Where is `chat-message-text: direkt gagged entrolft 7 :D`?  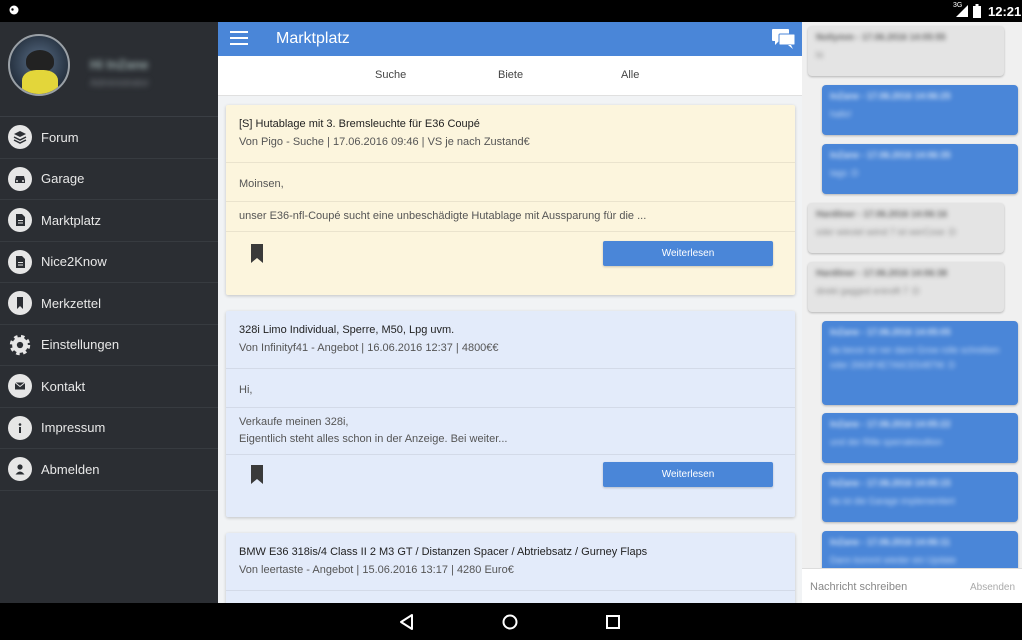 chat-message-text: direkt gagged entrolft 7 :D is located at coordinates (868, 291).